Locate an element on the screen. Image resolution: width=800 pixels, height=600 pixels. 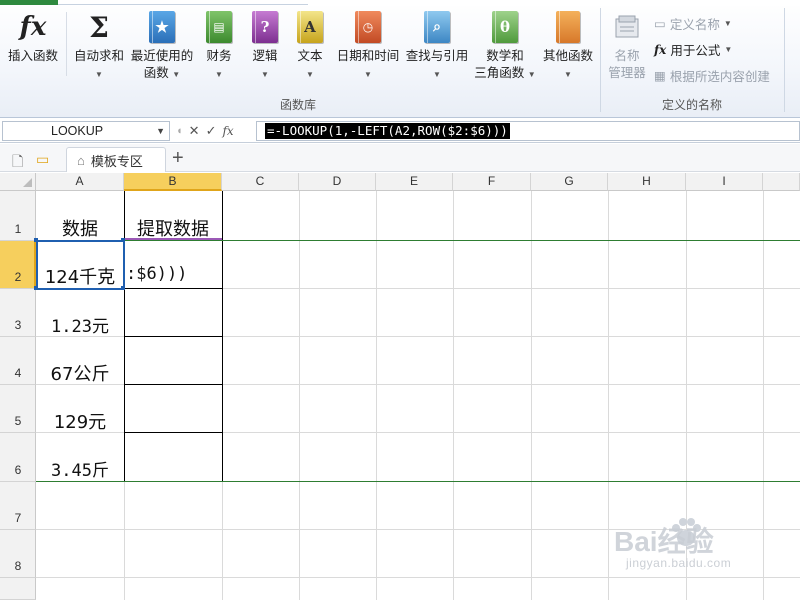
resize-handle-icon: ◖ is located at coordinates (179, 131).